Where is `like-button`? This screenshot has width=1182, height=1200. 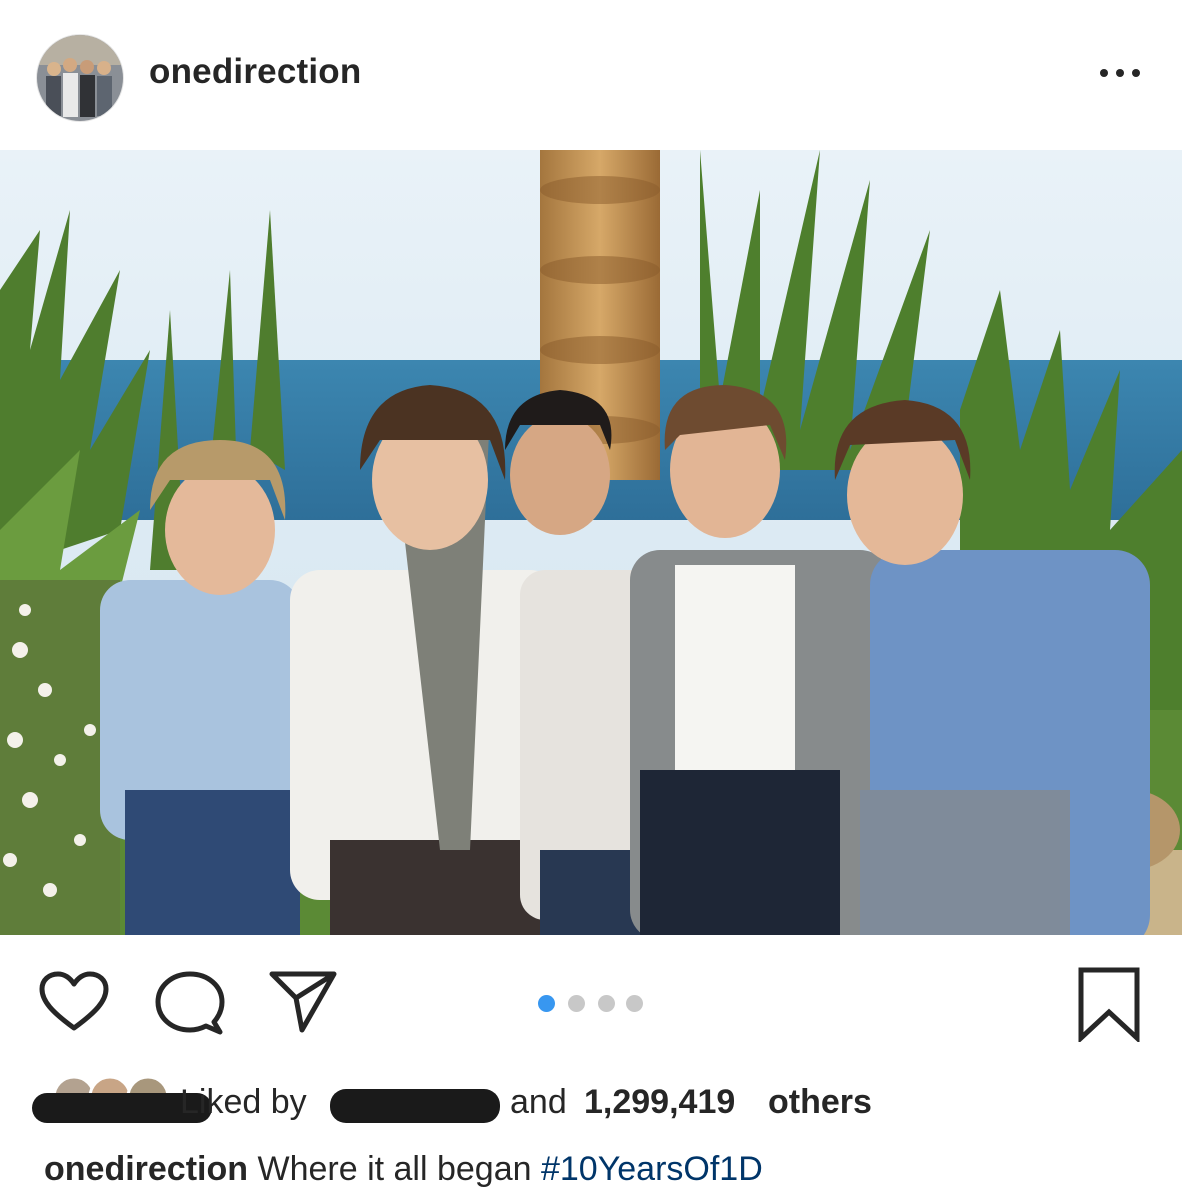
like-button is located at coordinates (74, 1002).